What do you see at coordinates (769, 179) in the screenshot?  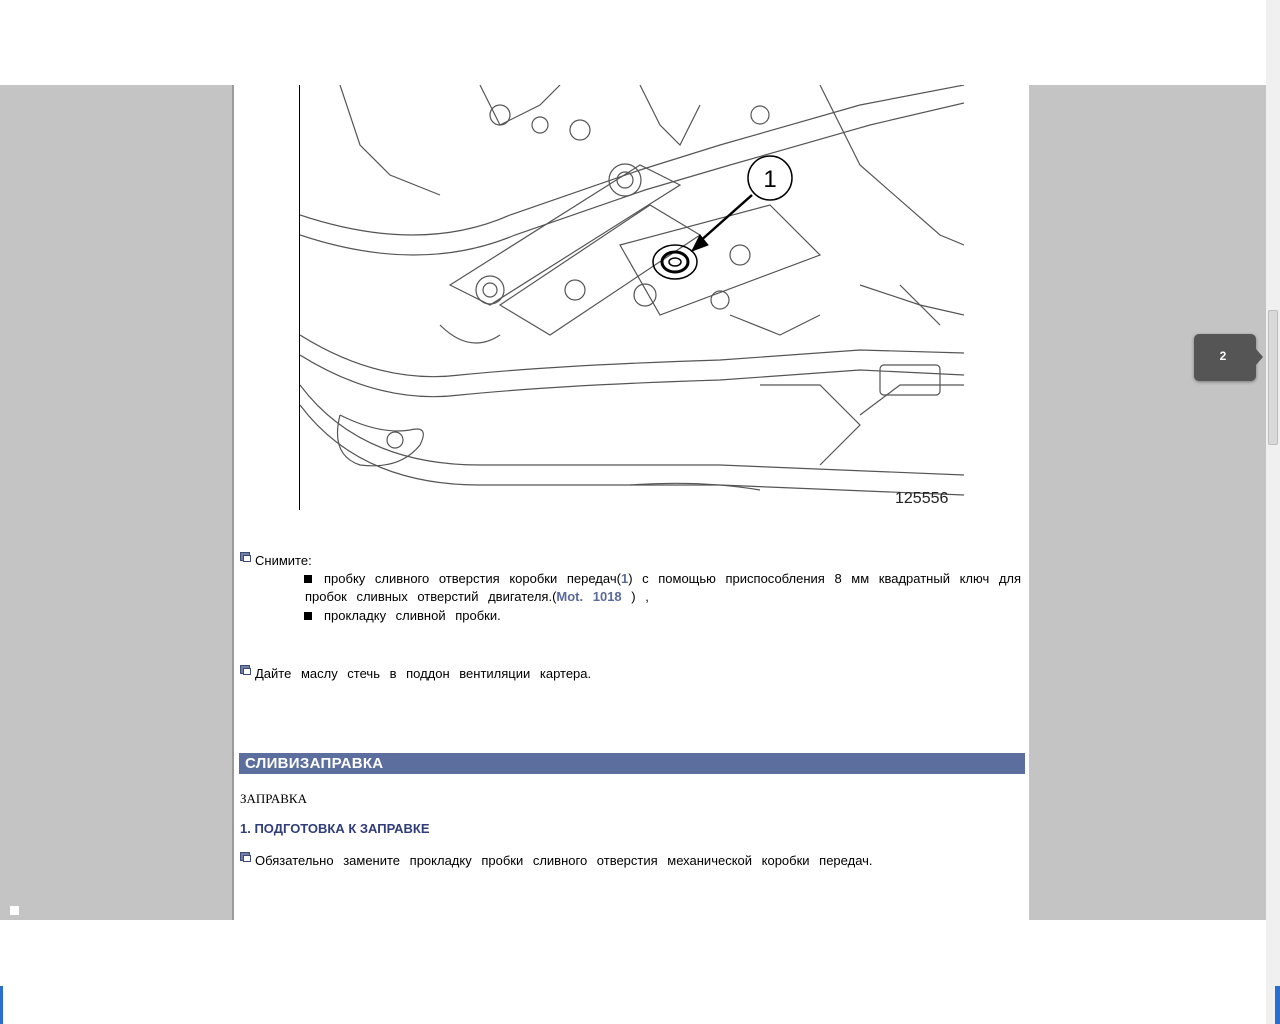 I see `callout-number: 1` at bounding box center [769, 179].